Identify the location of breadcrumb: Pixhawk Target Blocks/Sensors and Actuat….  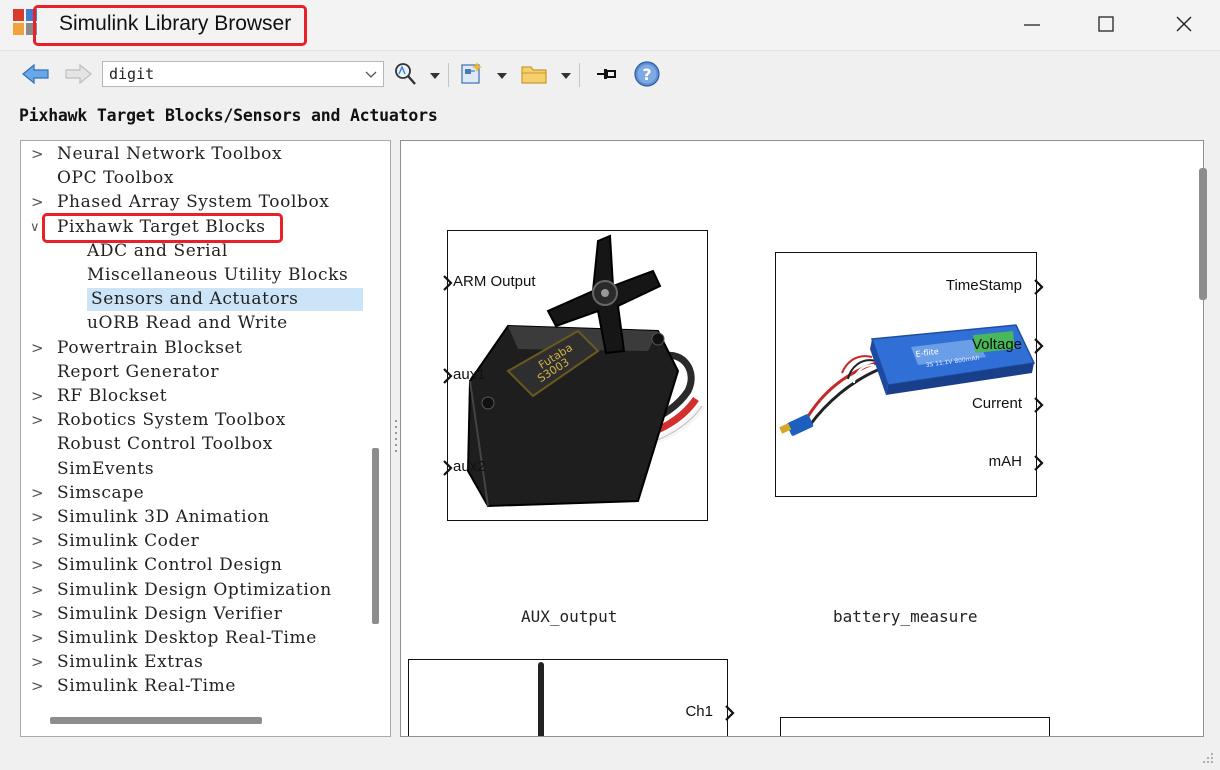
(228, 115).